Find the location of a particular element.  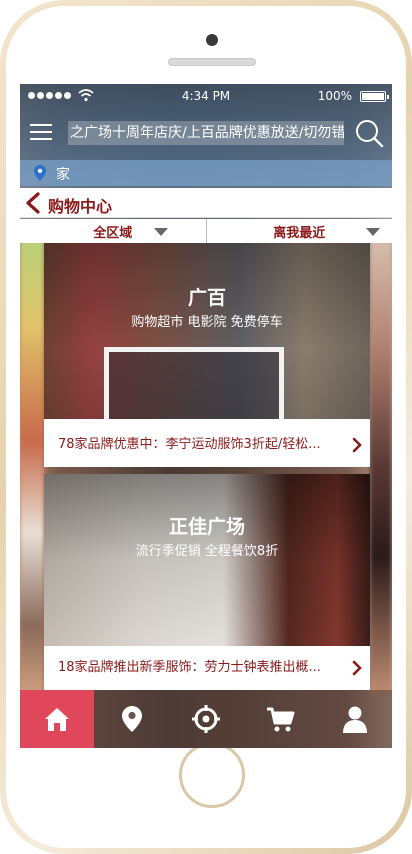

tab-profile is located at coordinates (355, 719).